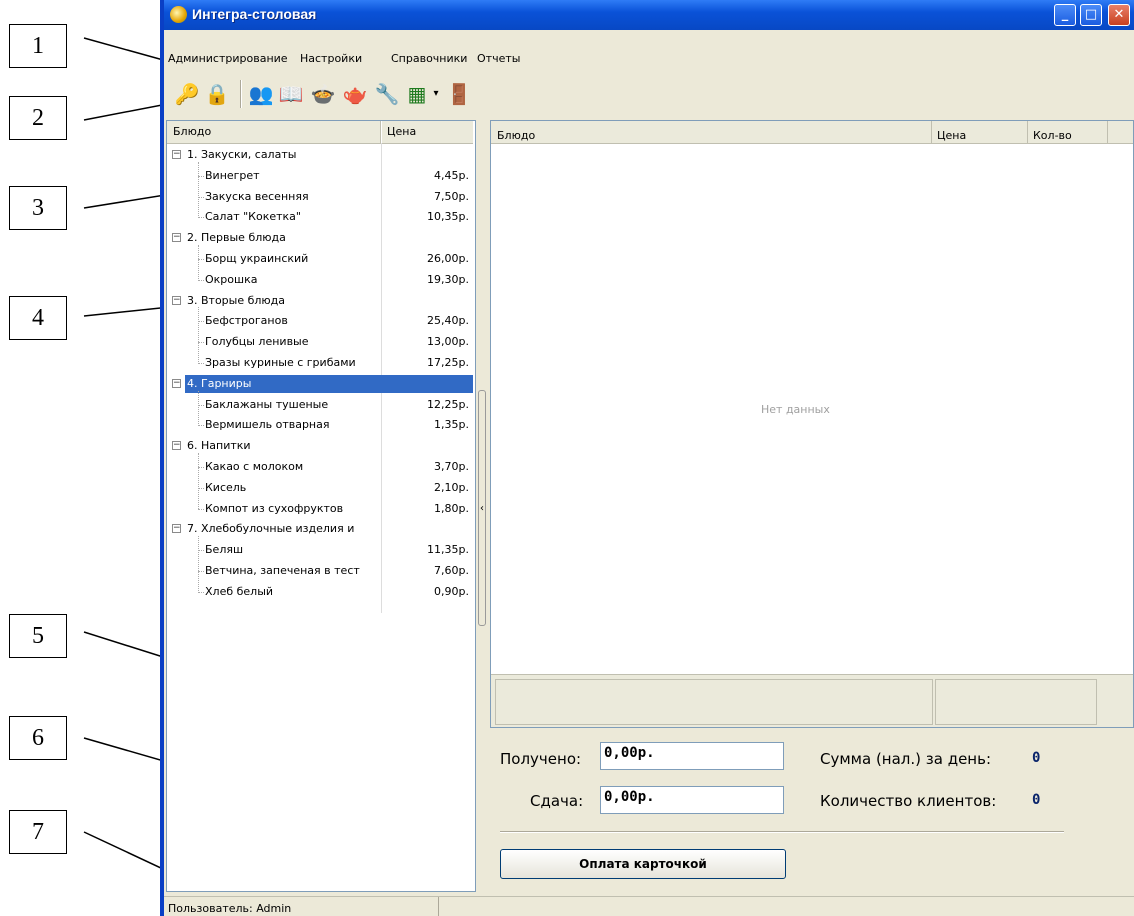 The width and height of the screenshot is (1134, 916). What do you see at coordinates (355, 94) in the screenshot?
I see `pot-icon: 🫖` at bounding box center [355, 94].